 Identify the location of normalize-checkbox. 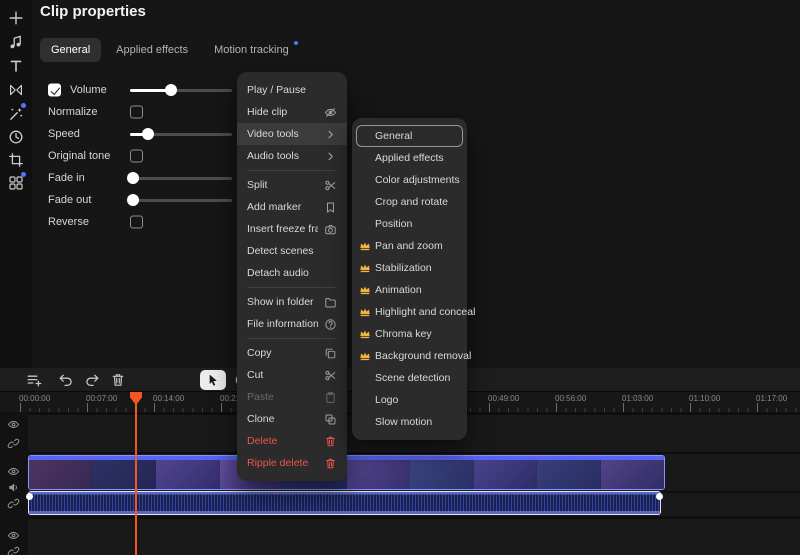
(136, 112).